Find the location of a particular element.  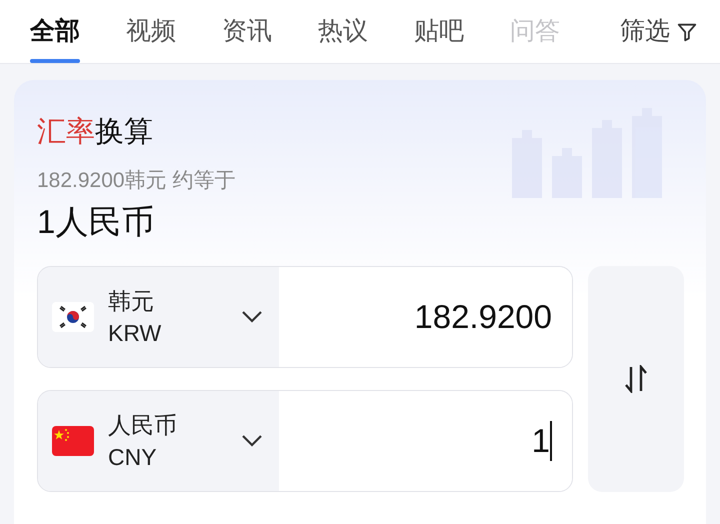

currency-selector: 人民币 CNY is located at coordinates (158, 441).